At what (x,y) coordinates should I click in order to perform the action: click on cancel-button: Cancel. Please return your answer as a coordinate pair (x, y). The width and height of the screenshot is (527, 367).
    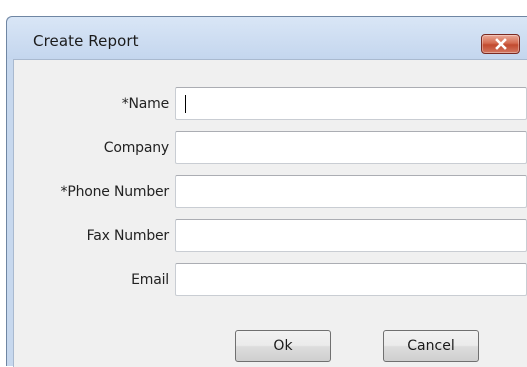
    Looking at the image, I should click on (431, 346).